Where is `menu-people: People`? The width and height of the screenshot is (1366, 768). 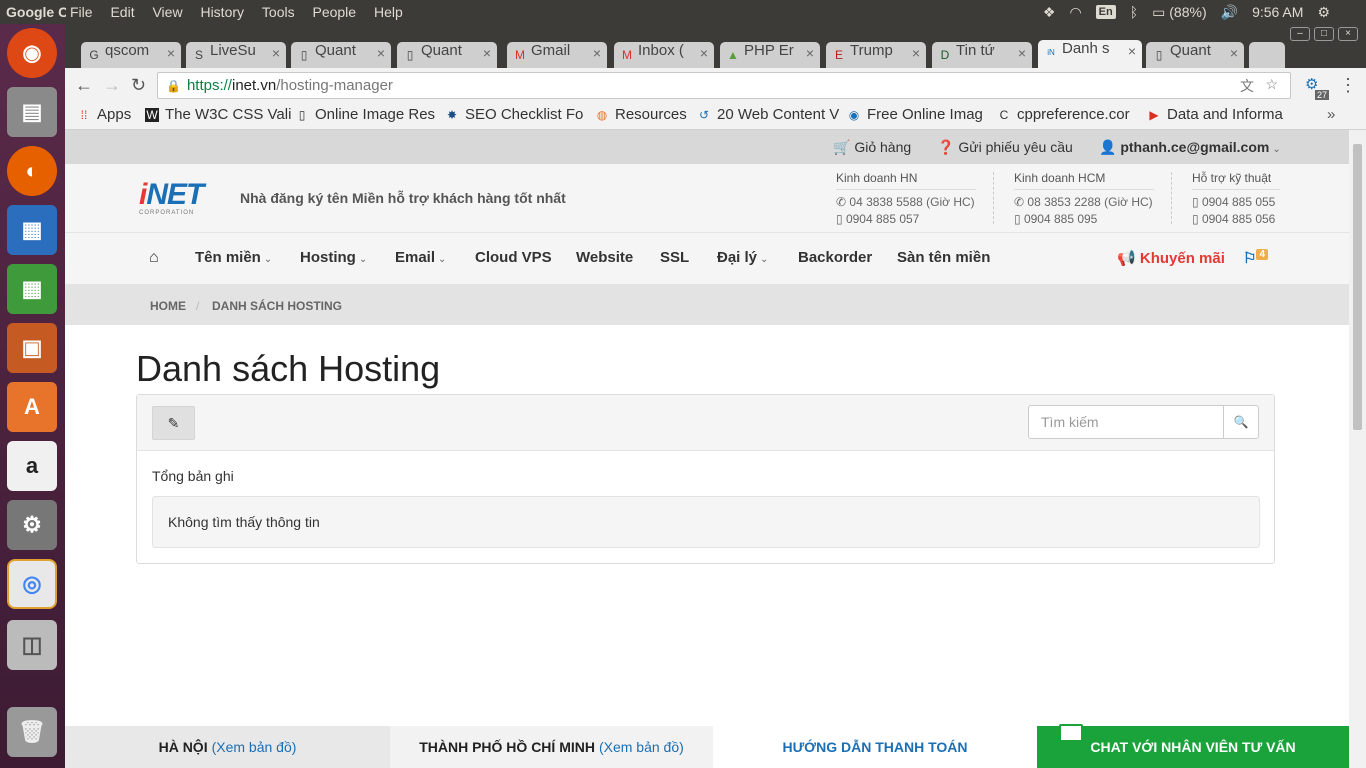
menu-people: People is located at coordinates (334, 12).